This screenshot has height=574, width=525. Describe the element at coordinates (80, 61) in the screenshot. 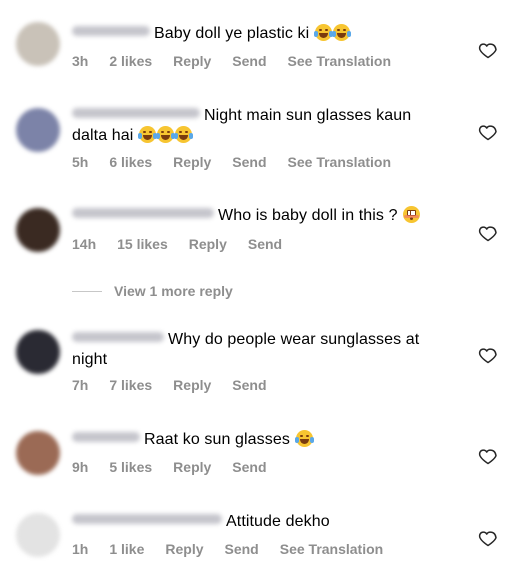

I see `timestamp: 3h` at that location.